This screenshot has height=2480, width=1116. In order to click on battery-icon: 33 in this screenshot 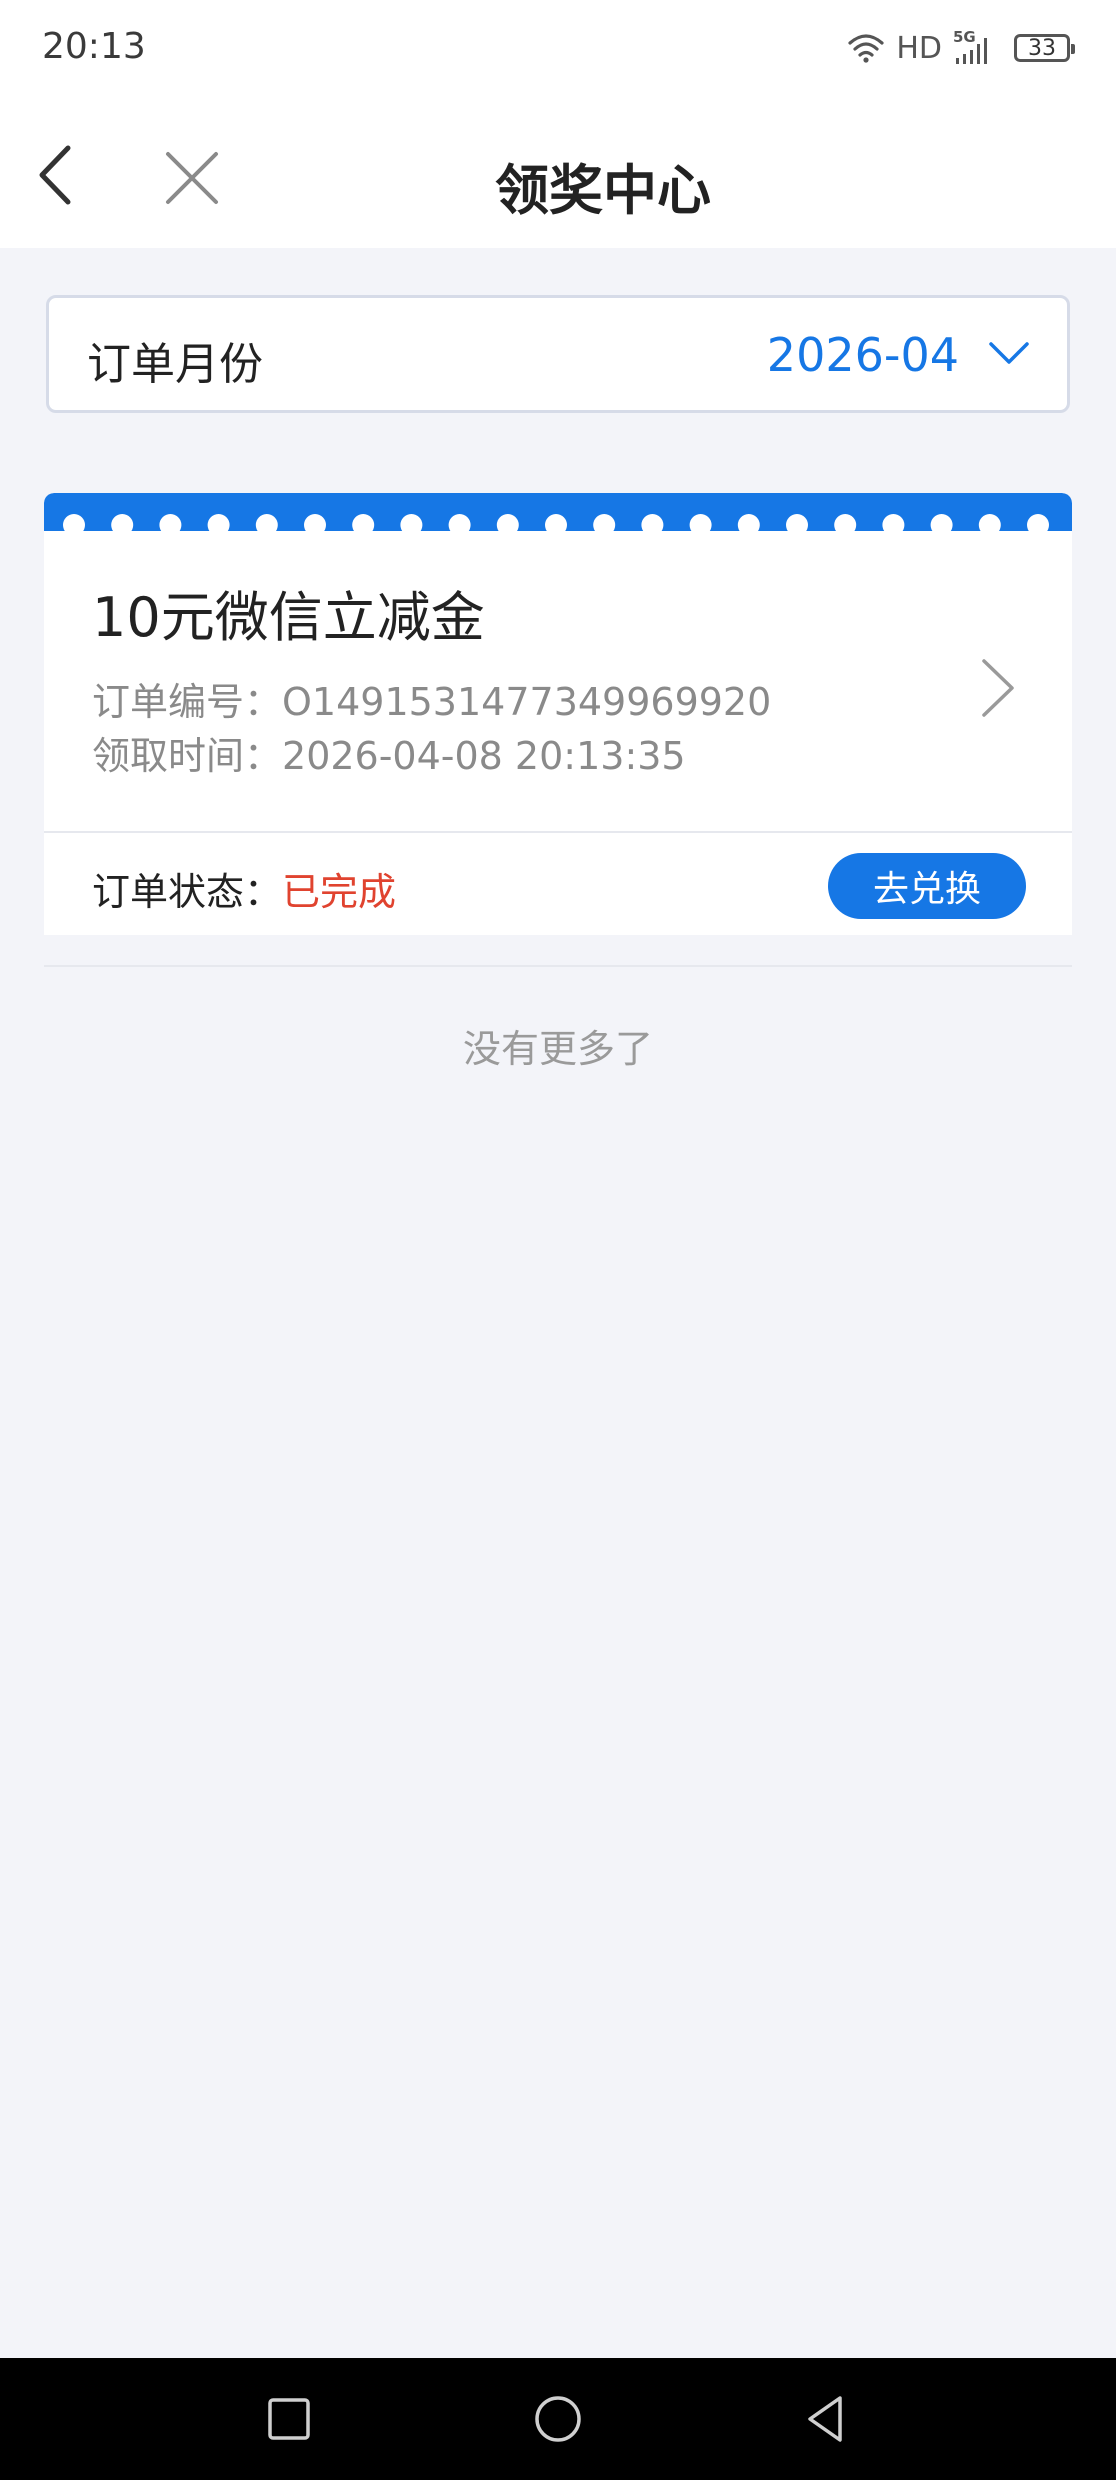, I will do `click(1044, 48)`.